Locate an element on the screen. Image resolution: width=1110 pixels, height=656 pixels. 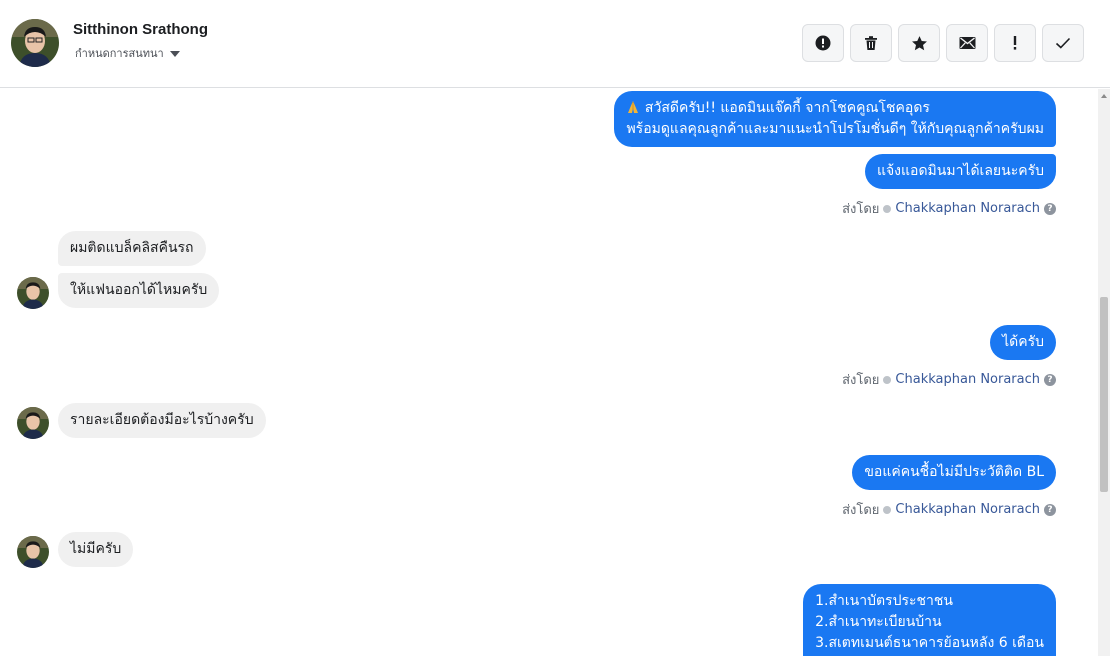
message-text: ผมติดแบล็คลิสคืนรถ is located at coordinates (132, 248).